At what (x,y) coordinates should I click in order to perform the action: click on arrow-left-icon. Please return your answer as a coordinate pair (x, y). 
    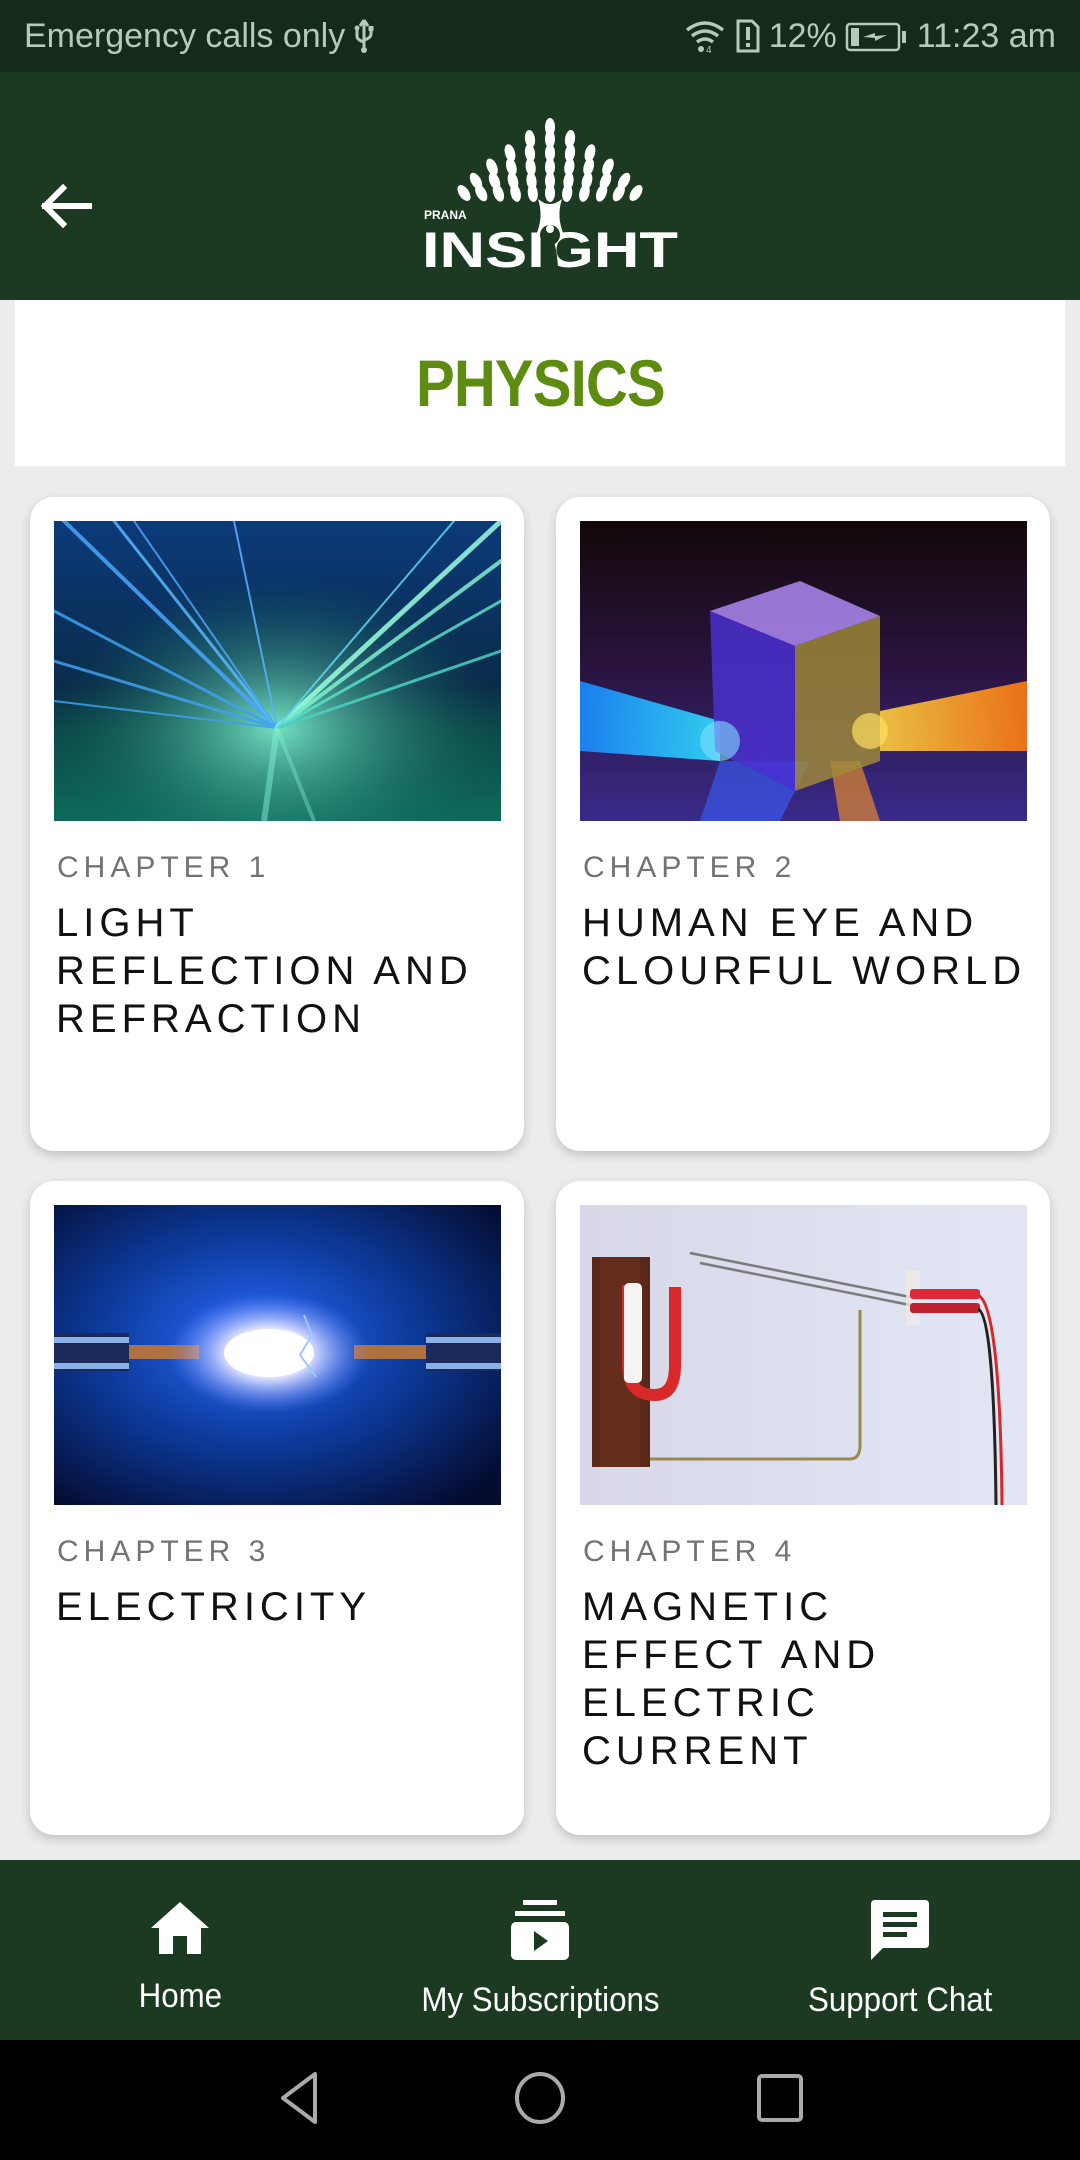
    Looking at the image, I should click on (66, 208).